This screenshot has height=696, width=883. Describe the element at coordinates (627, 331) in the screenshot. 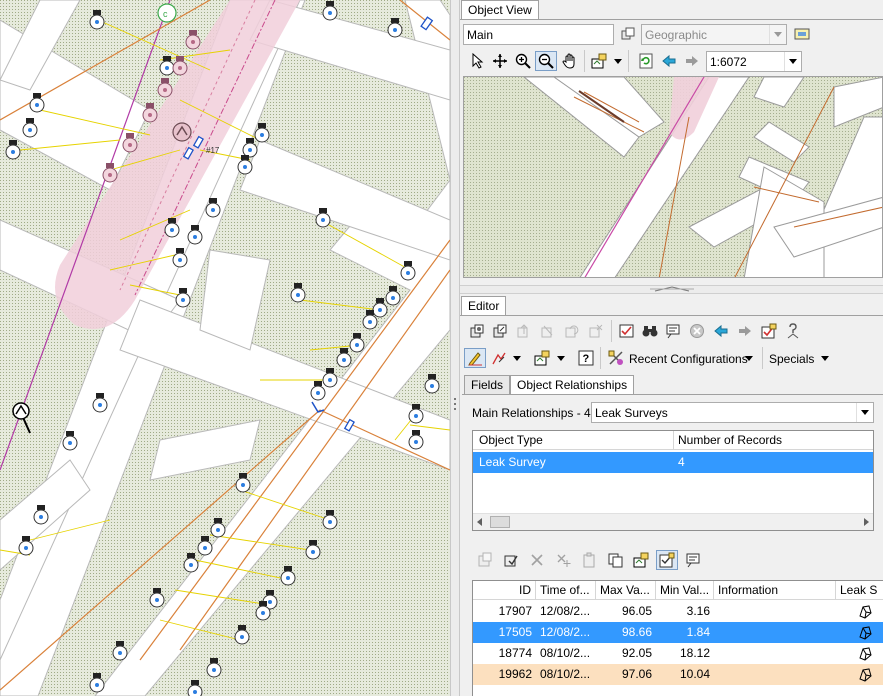

I see `validate-icon` at that location.